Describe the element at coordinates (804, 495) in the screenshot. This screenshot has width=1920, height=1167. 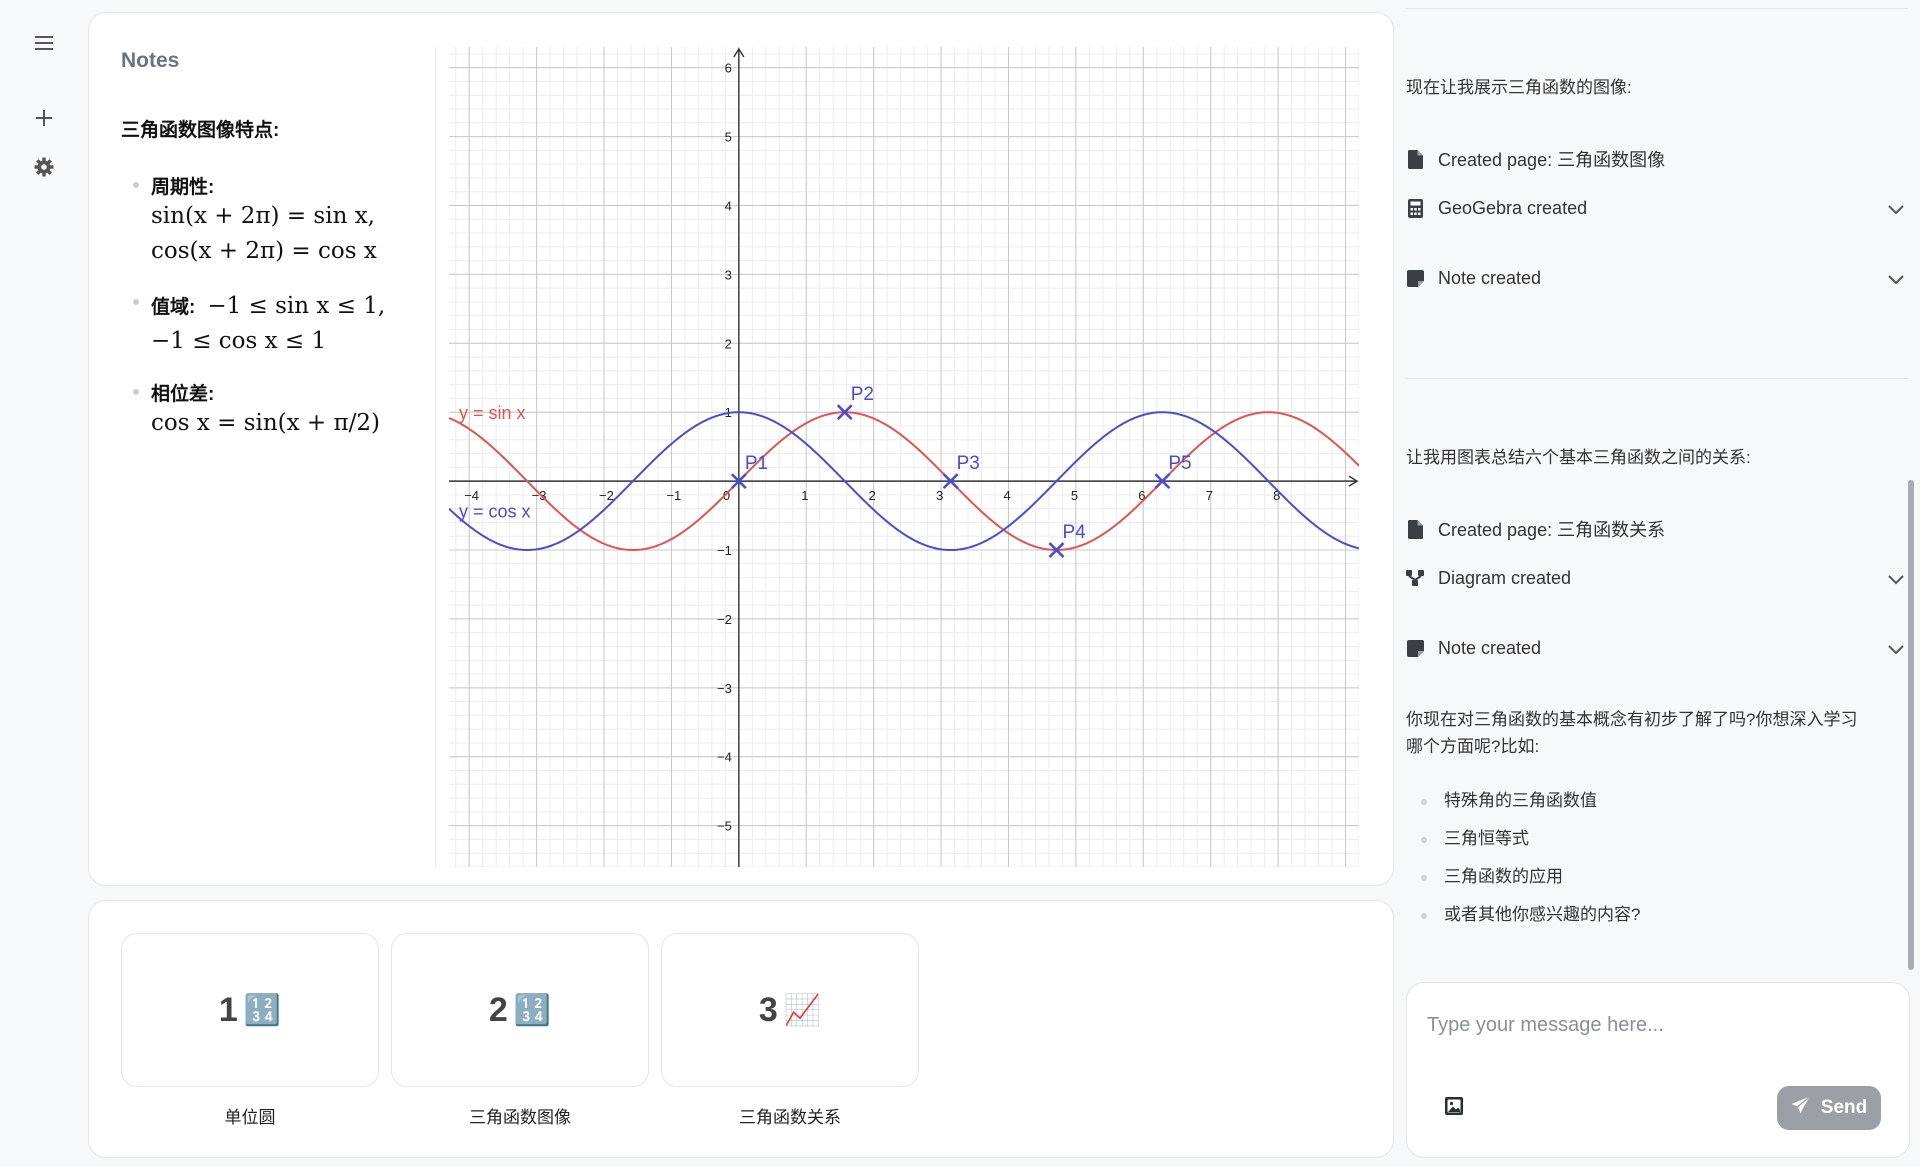
I see `x-tick-label: 1` at that location.